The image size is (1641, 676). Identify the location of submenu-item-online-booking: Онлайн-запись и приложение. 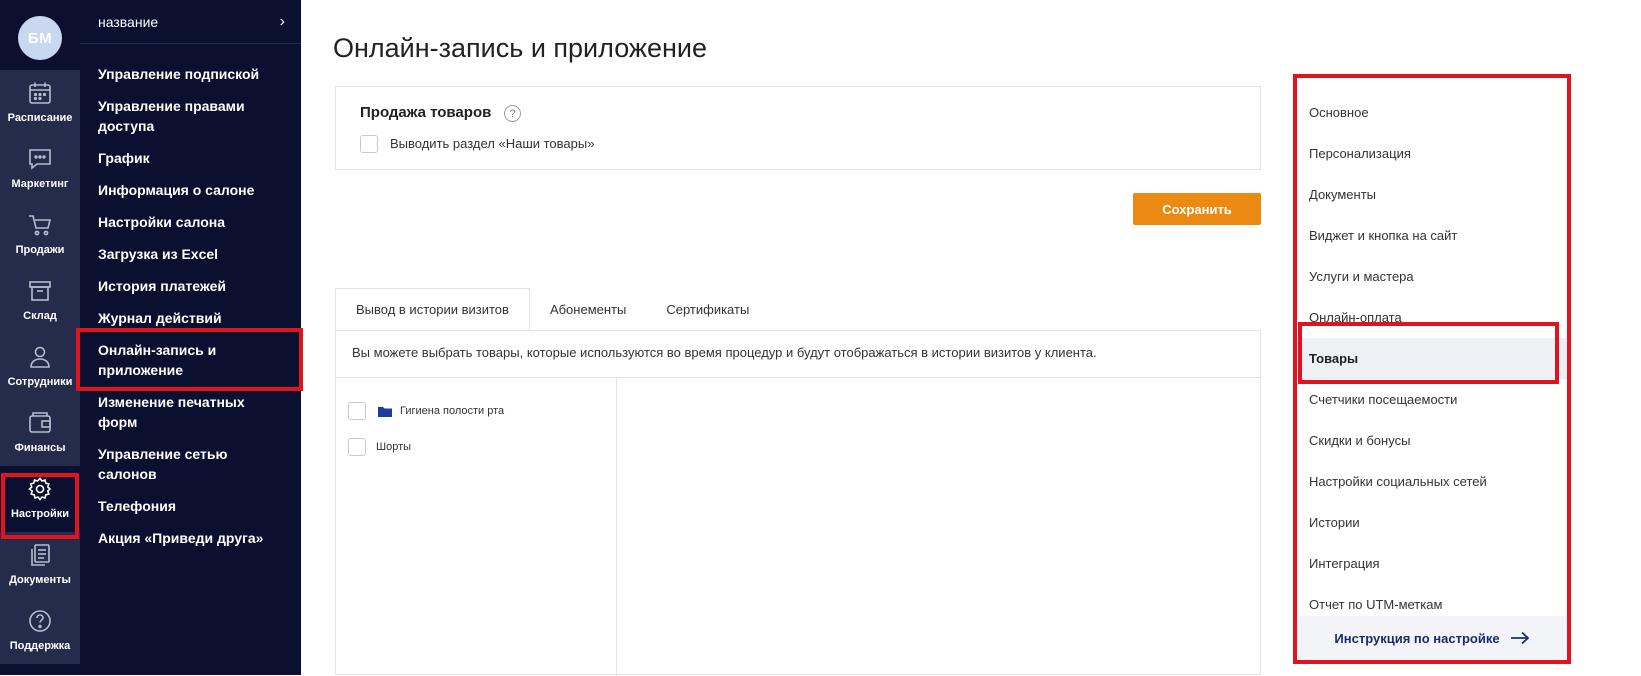
(190, 360).